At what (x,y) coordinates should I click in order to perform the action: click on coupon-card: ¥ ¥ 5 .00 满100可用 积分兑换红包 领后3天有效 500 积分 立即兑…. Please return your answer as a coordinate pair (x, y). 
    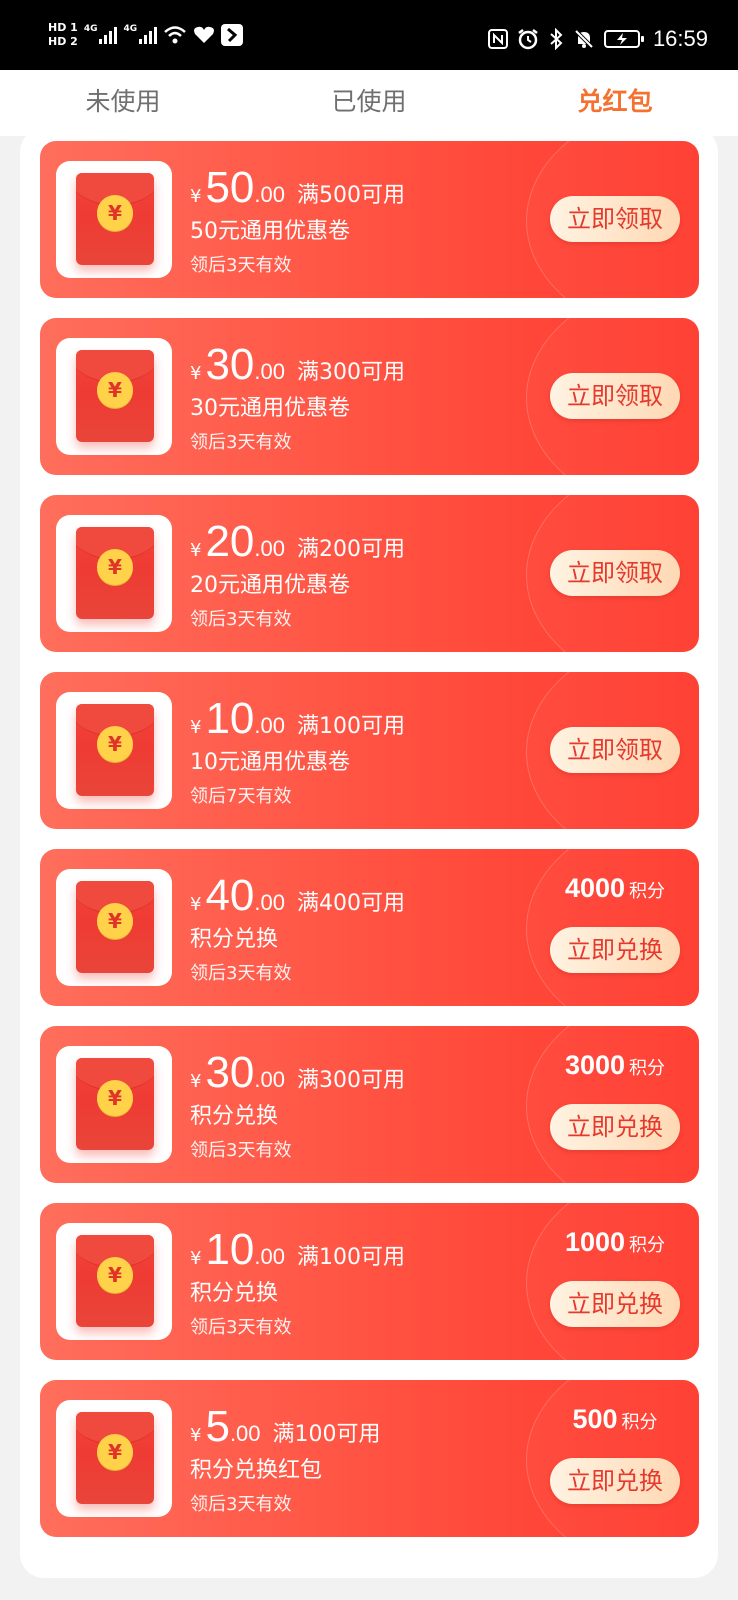
    Looking at the image, I should click on (369, 1458).